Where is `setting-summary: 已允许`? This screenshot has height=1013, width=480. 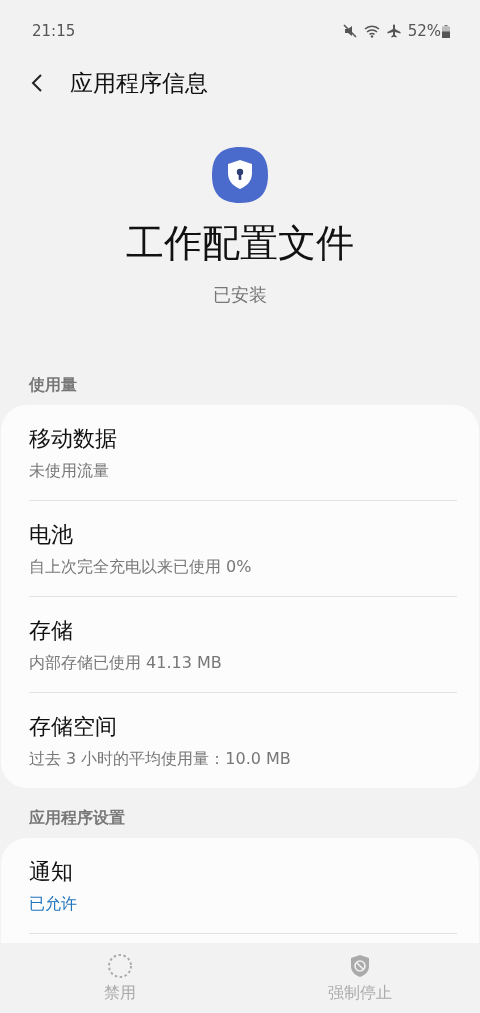
setting-summary: 已允许 is located at coordinates (53, 904).